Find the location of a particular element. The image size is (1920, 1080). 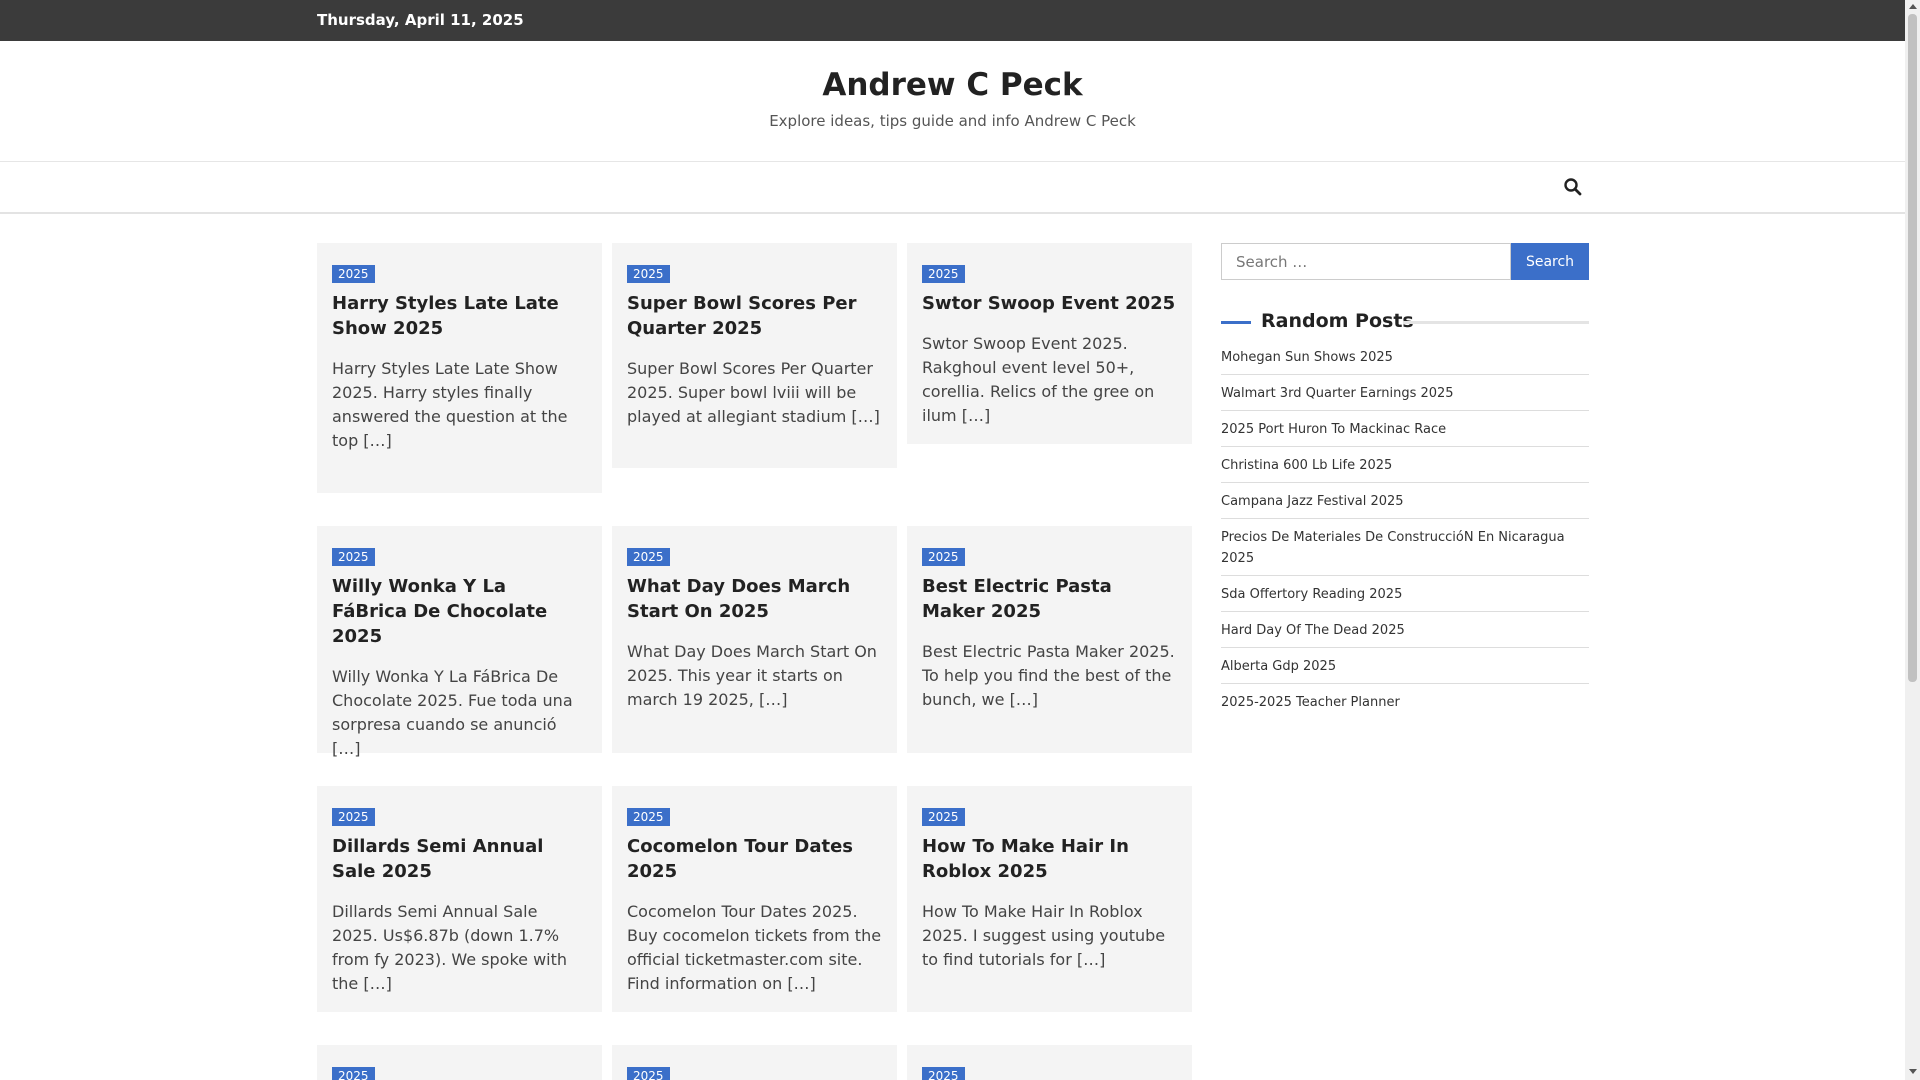

post-title: Dillards Semi Annual Sale 2025 is located at coordinates (459, 859).